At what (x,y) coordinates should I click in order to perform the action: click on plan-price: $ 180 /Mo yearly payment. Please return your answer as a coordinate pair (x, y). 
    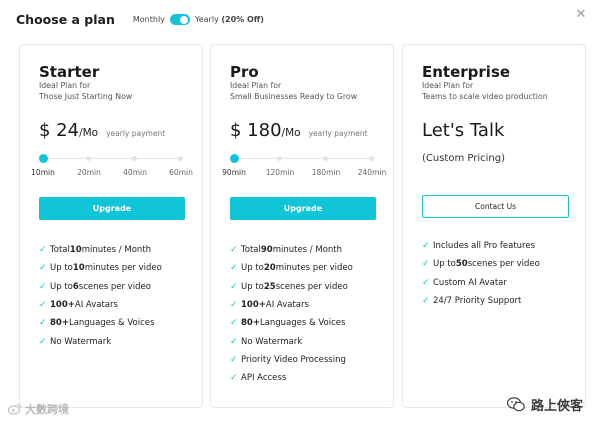
    Looking at the image, I should click on (299, 130).